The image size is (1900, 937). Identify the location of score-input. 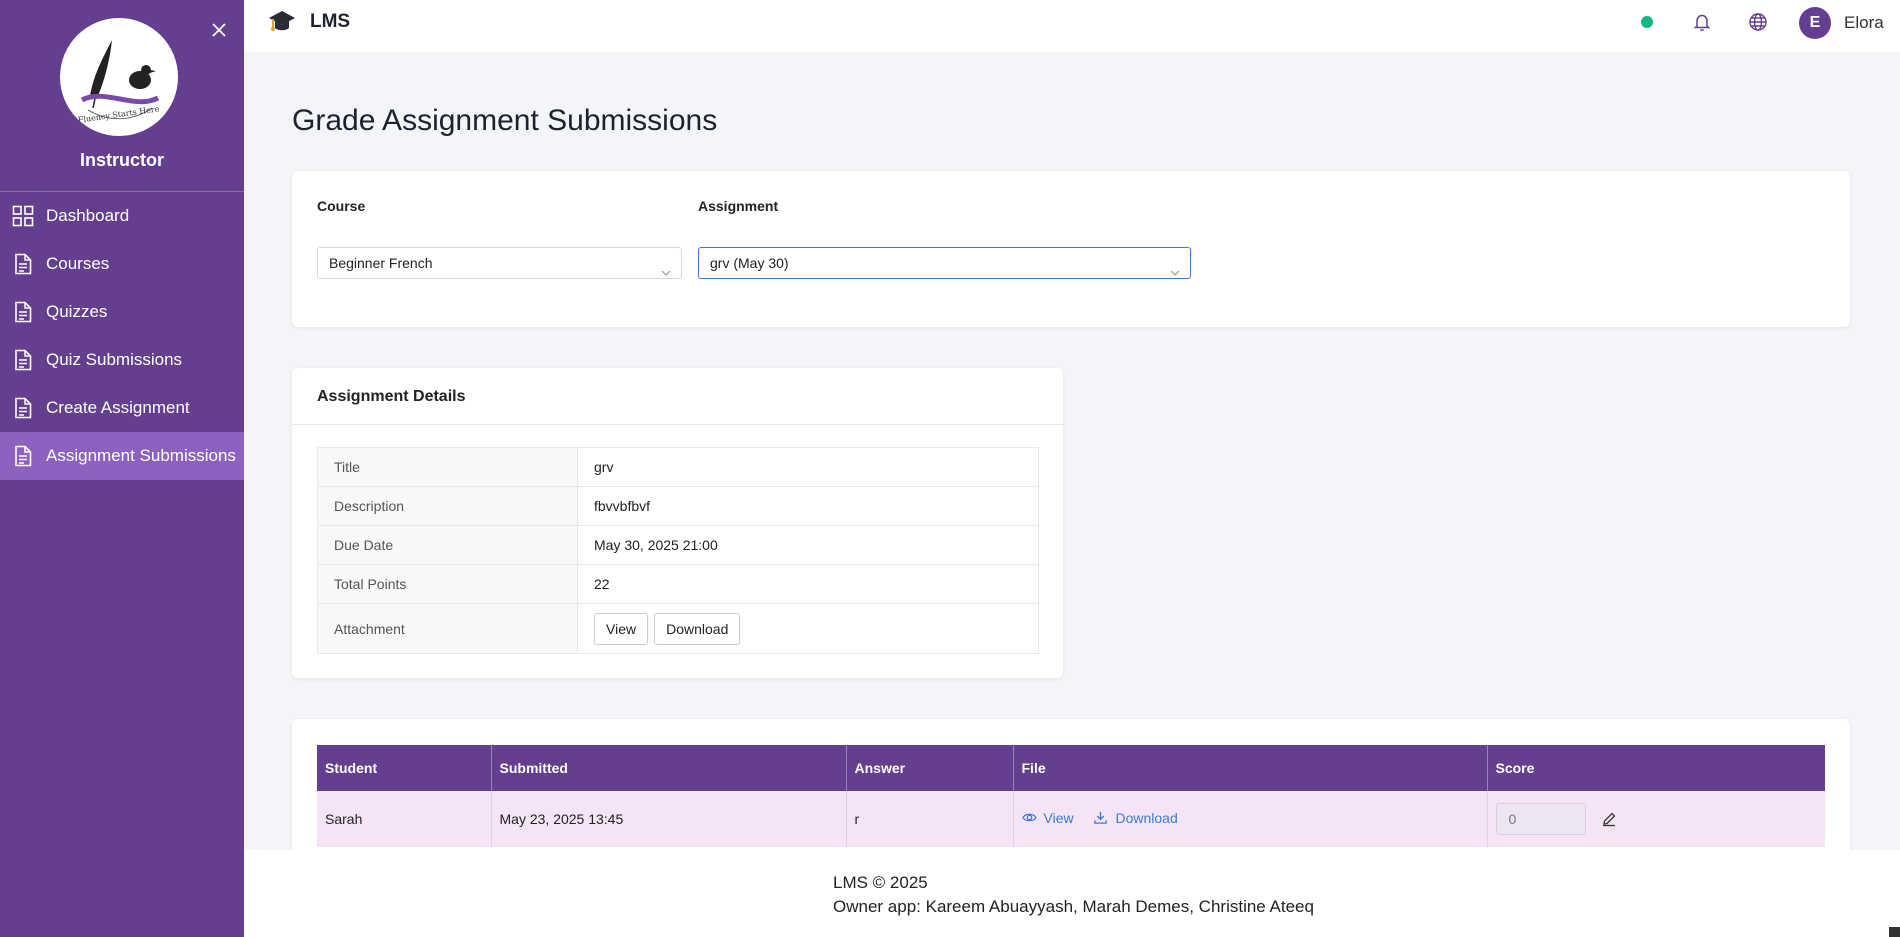
(1540, 819).